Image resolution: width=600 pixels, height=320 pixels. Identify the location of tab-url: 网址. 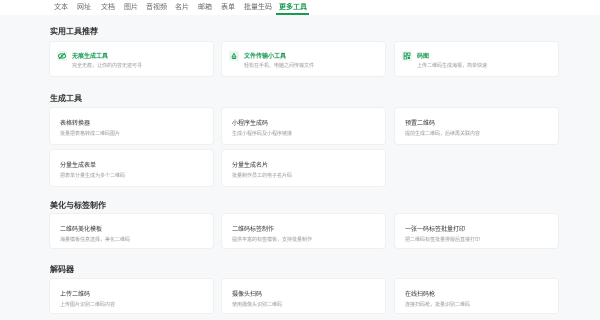
(84, 7).